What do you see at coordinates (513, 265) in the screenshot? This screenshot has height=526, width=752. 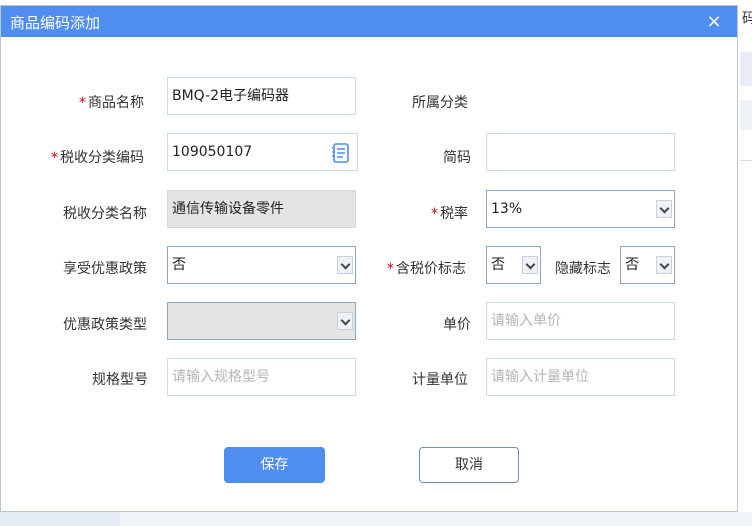 I see `tax-included-select: 否` at bounding box center [513, 265].